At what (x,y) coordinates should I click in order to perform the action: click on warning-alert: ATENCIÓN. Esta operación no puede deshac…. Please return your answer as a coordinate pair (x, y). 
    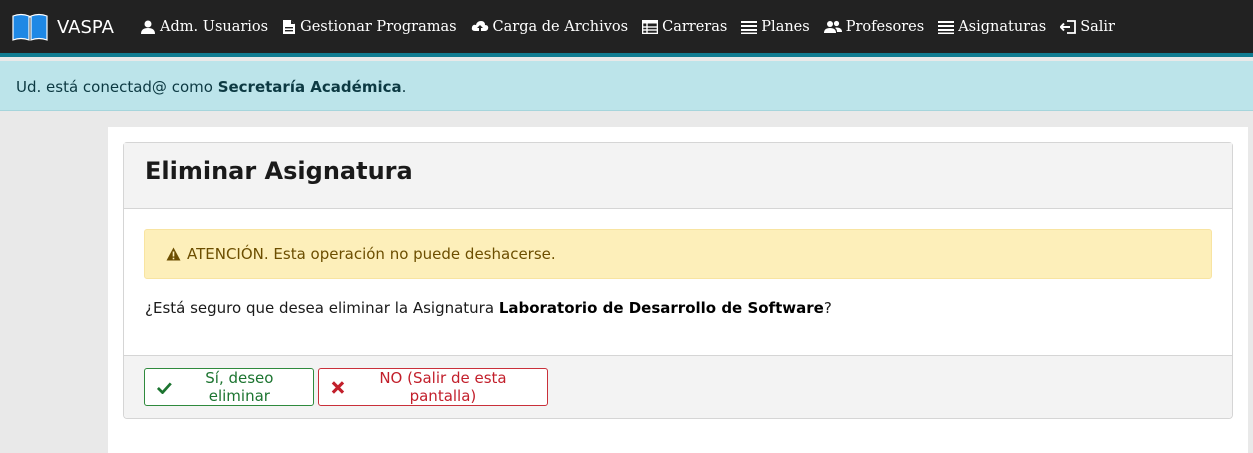
    Looking at the image, I should click on (678, 254).